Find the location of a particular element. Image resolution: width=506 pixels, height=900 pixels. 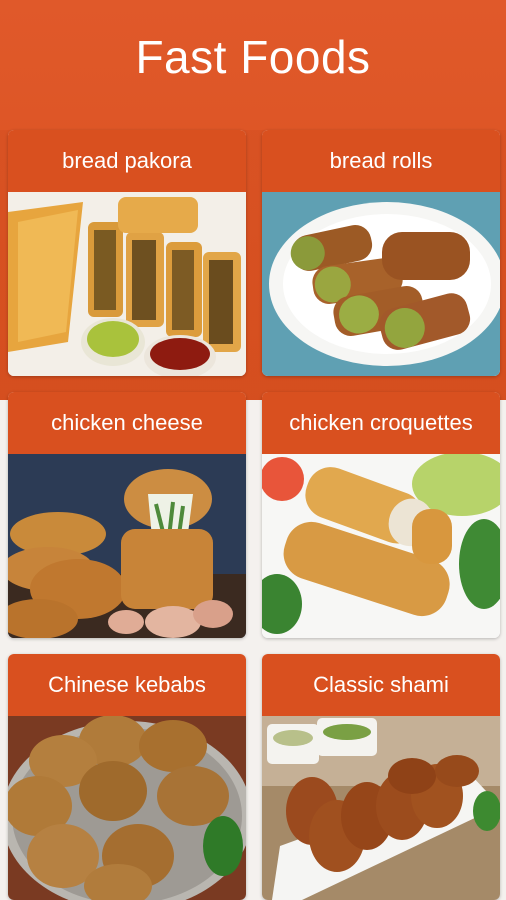

chinese-kebabs-photo is located at coordinates (127, 808).